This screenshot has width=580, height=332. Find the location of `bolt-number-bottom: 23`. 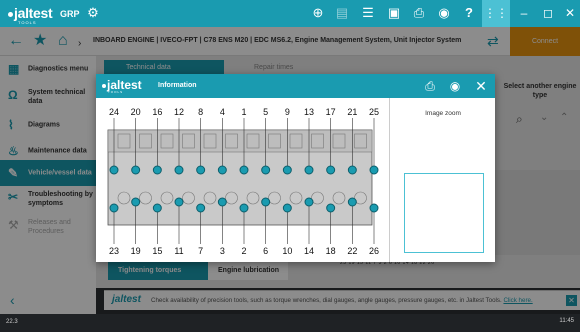

bolt-number-bottom: 23 is located at coordinates (114, 251).